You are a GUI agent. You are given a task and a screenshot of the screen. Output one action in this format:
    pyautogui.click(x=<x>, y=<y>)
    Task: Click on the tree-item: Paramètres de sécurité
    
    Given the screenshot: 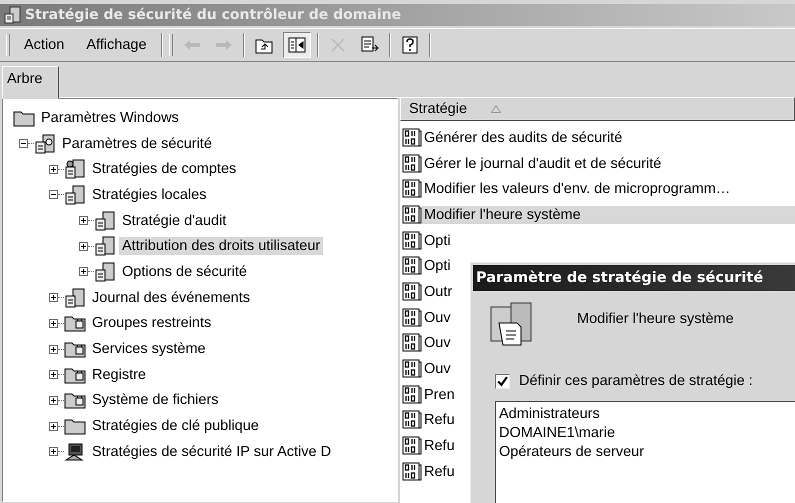 What is the action you would take?
    pyautogui.click(x=137, y=143)
    